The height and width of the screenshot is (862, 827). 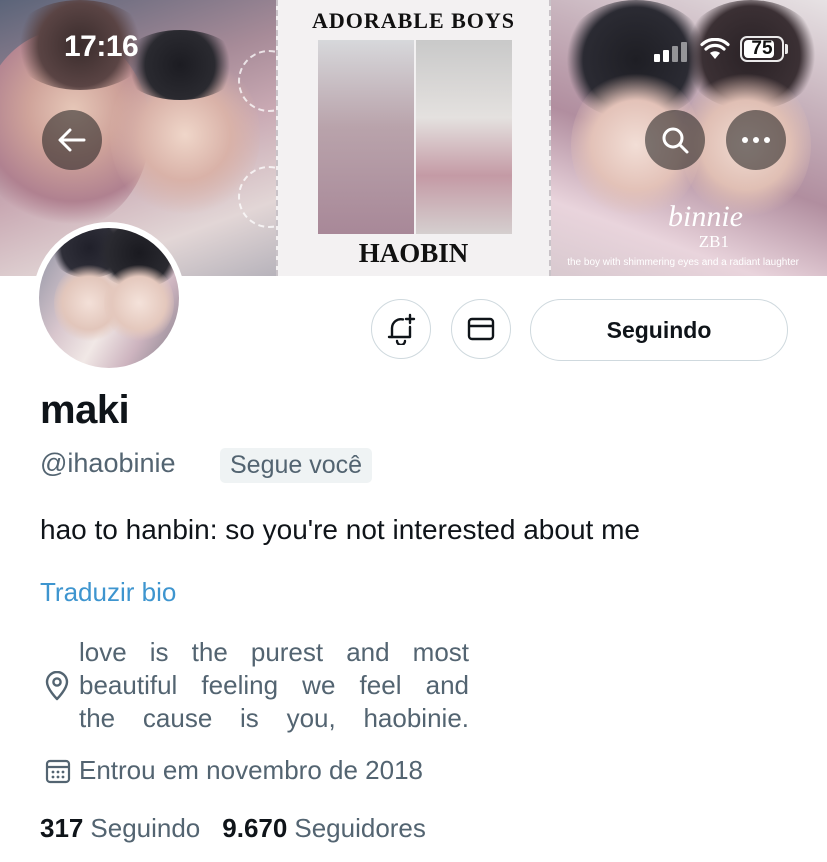 I want to click on banner-photo-sitting, so click(x=366, y=137).